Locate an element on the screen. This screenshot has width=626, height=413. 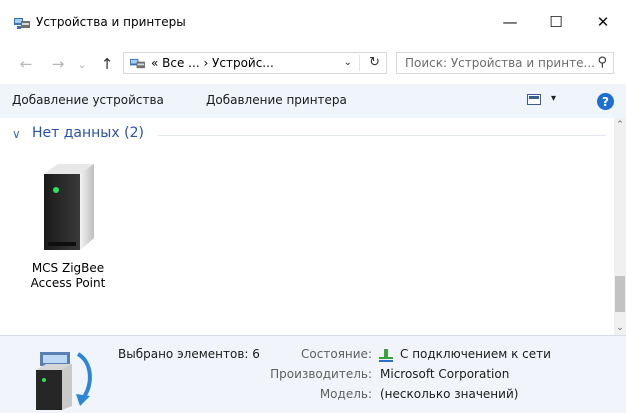
back-button: ← is located at coordinates (26, 64).